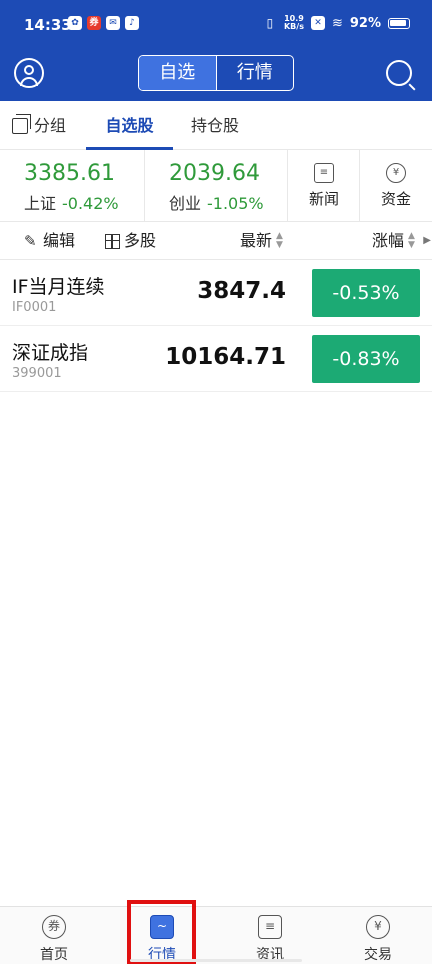 Image resolution: width=432 pixels, height=964 pixels. I want to click on news-label: 新闻, so click(323, 199).